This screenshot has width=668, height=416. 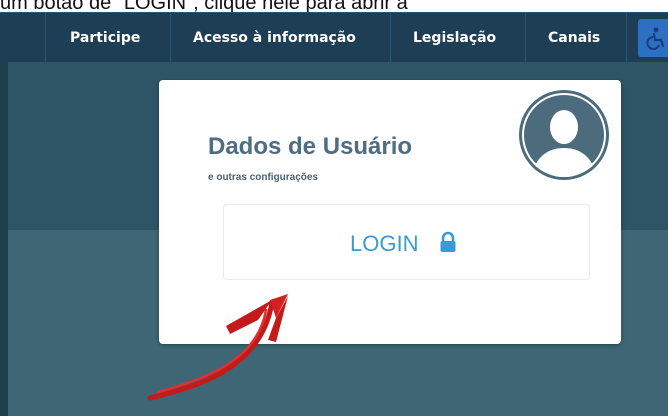 What do you see at coordinates (655, 38) in the screenshot?
I see `wheelchair-icon` at bounding box center [655, 38].